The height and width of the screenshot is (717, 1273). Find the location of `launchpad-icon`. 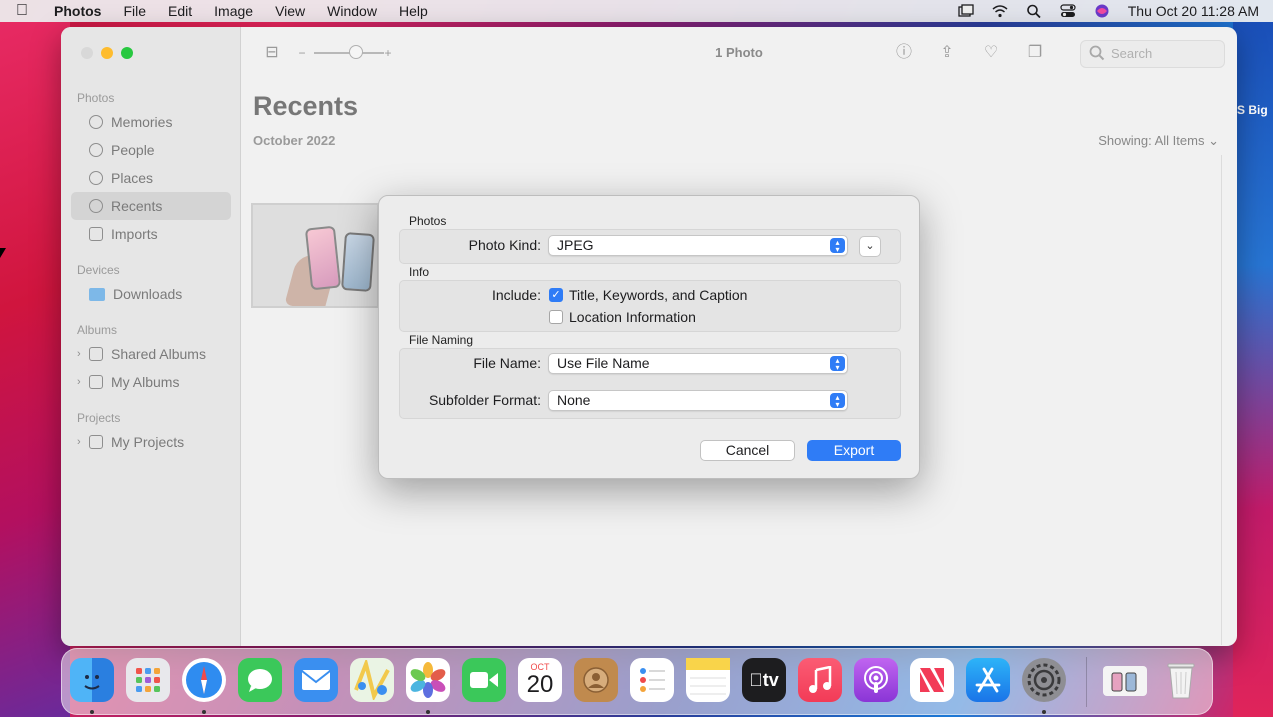

launchpad-icon is located at coordinates (148, 680).